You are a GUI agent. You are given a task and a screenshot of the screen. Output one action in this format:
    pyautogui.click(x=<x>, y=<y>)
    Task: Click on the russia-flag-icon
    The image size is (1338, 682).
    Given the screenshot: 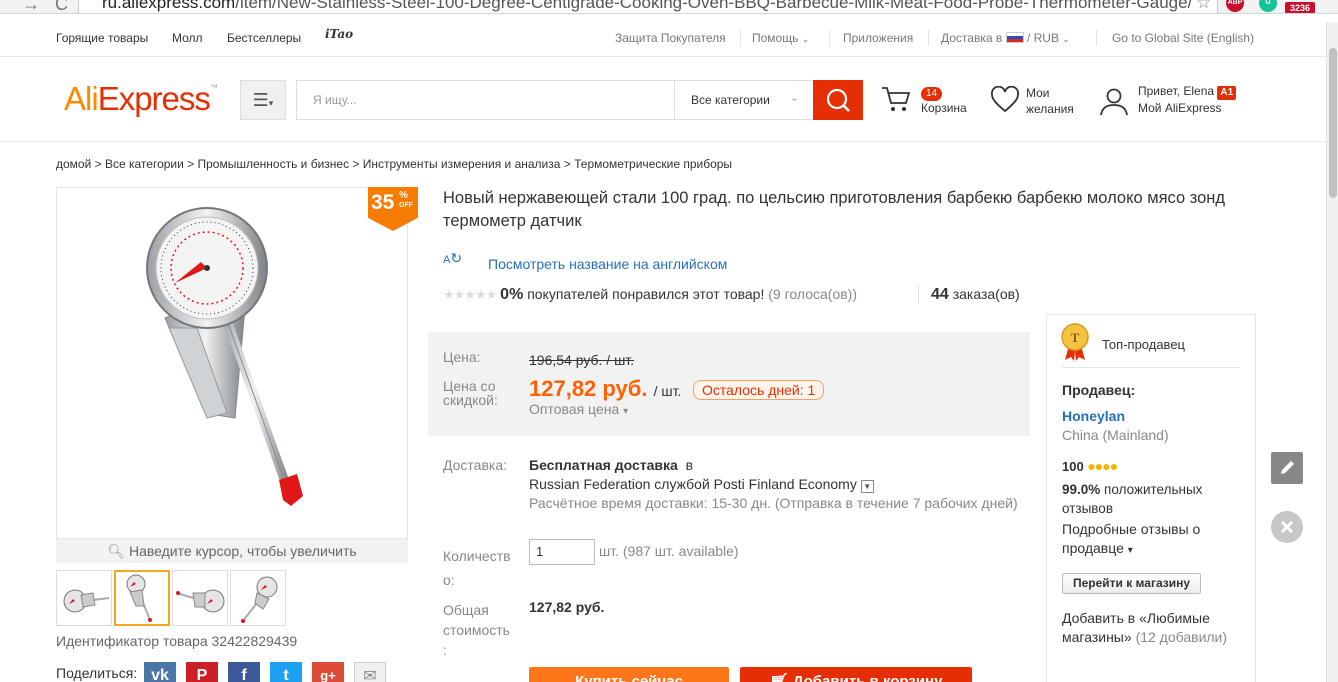 What is the action you would take?
    pyautogui.click(x=1014, y=37)
    